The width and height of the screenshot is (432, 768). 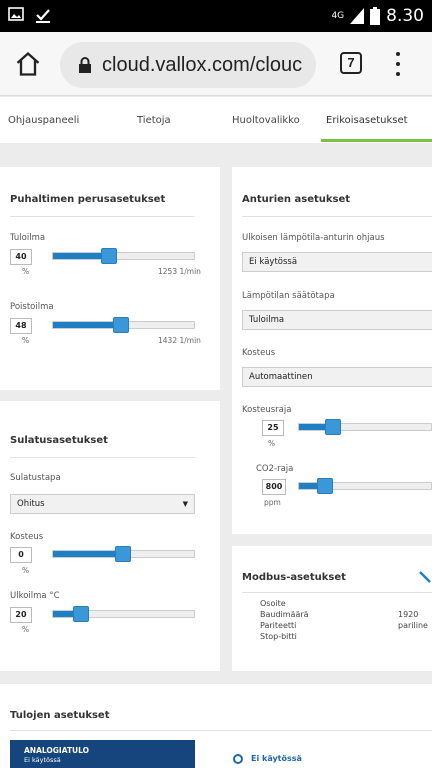 I want to click on supply-value: 40, so click(x=21, y=257).